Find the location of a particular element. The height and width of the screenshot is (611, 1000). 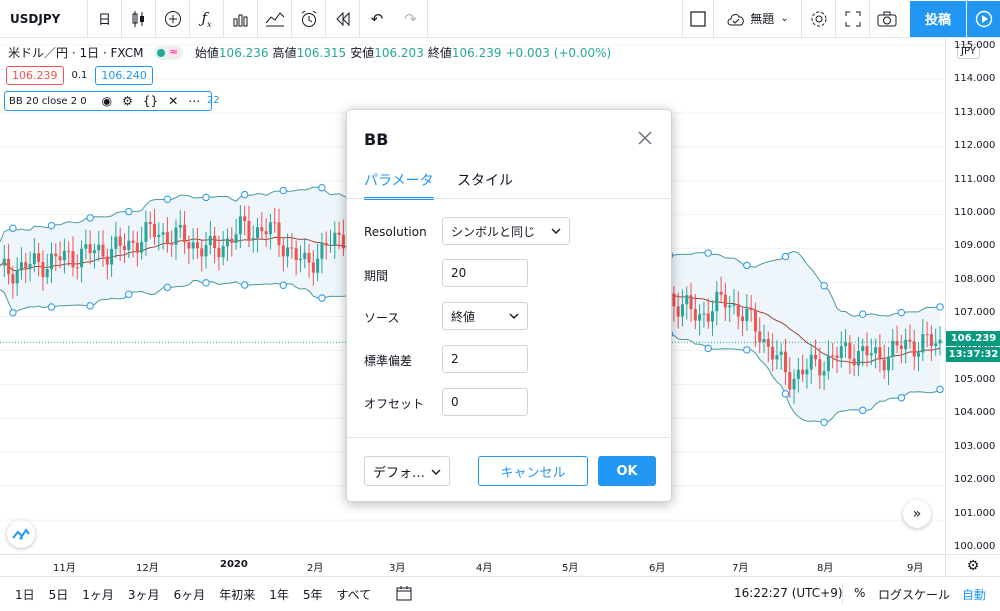

indicator-legend: BB 20 close 2 0 ◉ ⚙ {} ✕ ⋯ is located at coordinates (108, 101).